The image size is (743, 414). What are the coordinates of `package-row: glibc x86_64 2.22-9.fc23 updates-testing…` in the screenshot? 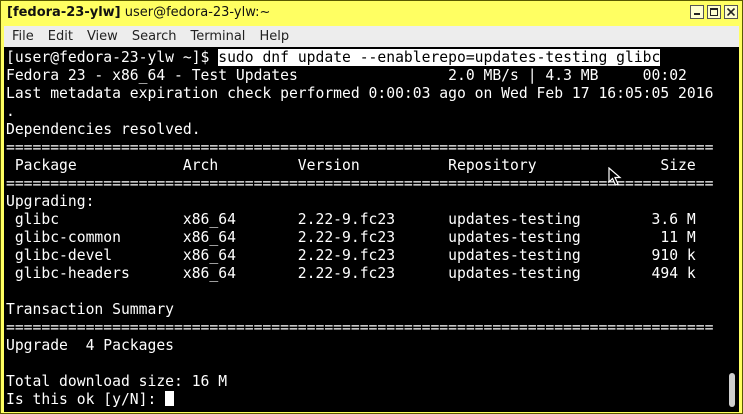 It's located at (351, 219).